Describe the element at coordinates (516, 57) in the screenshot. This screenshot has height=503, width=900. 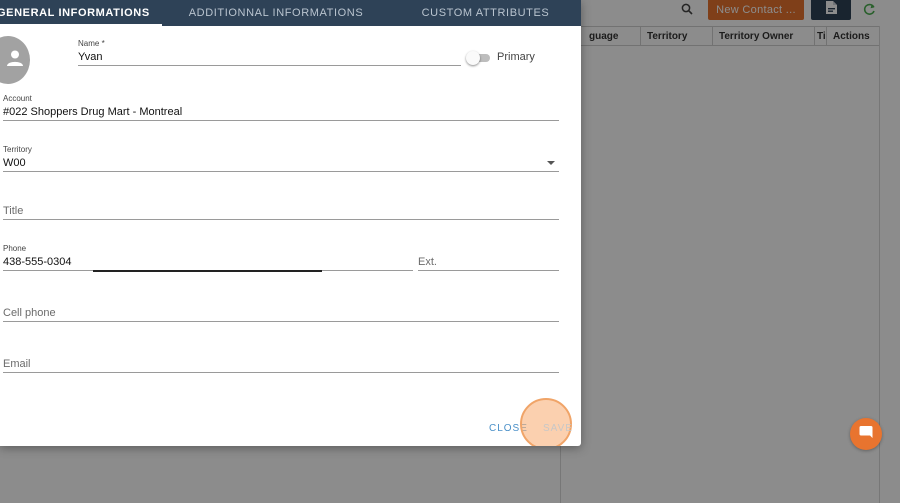
I see `primary-label: Primary` at that location.